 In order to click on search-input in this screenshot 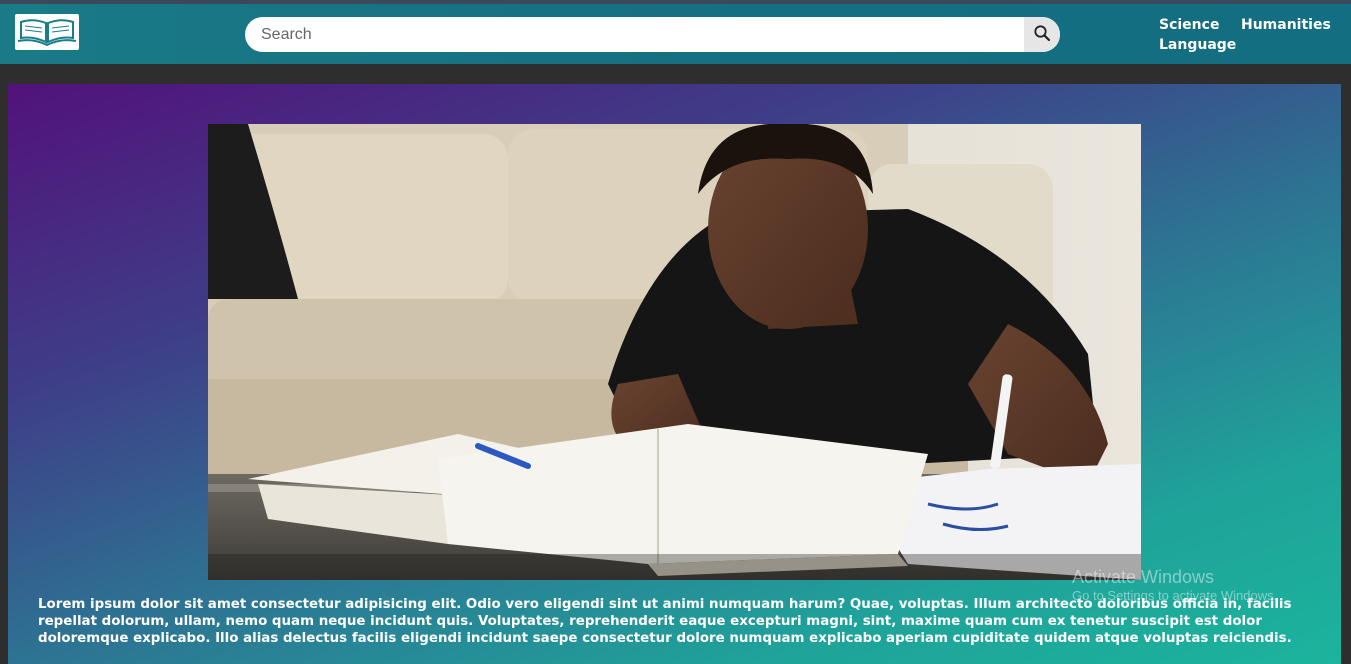, I will do `click(634, 34)`.